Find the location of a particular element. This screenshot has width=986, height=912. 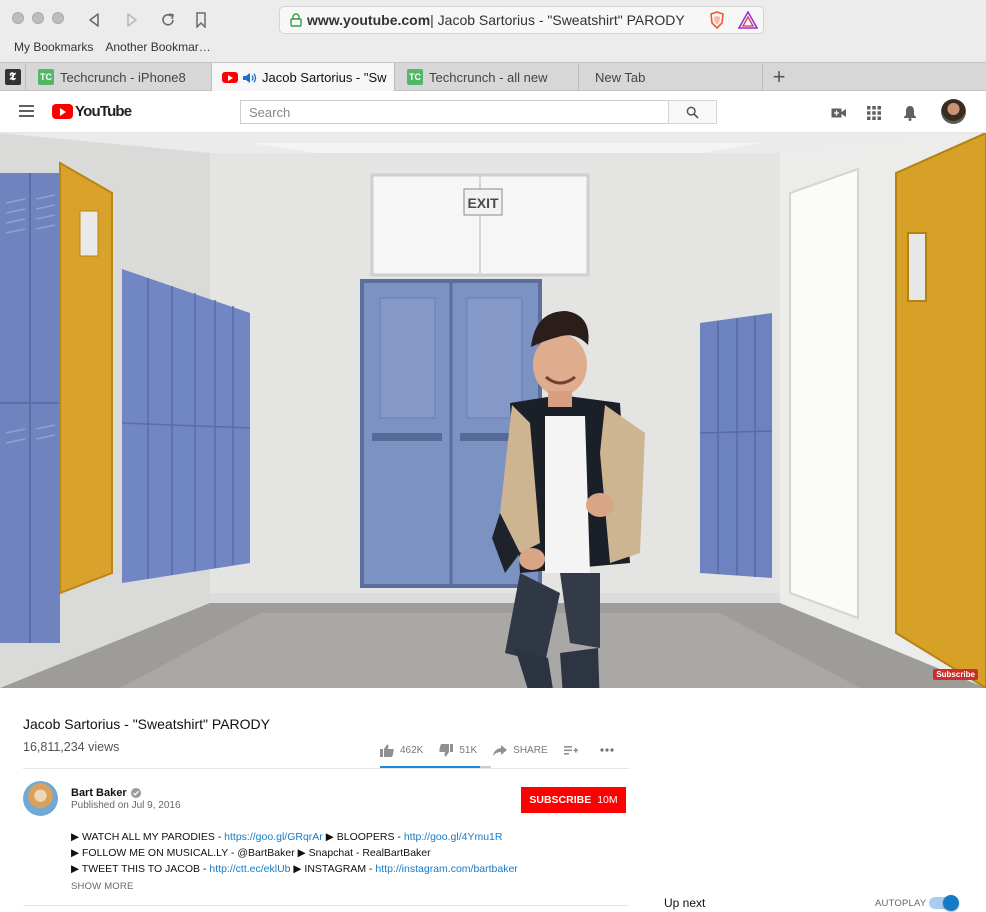

add-to-playlist-icon is located at coordinates (570, 750).